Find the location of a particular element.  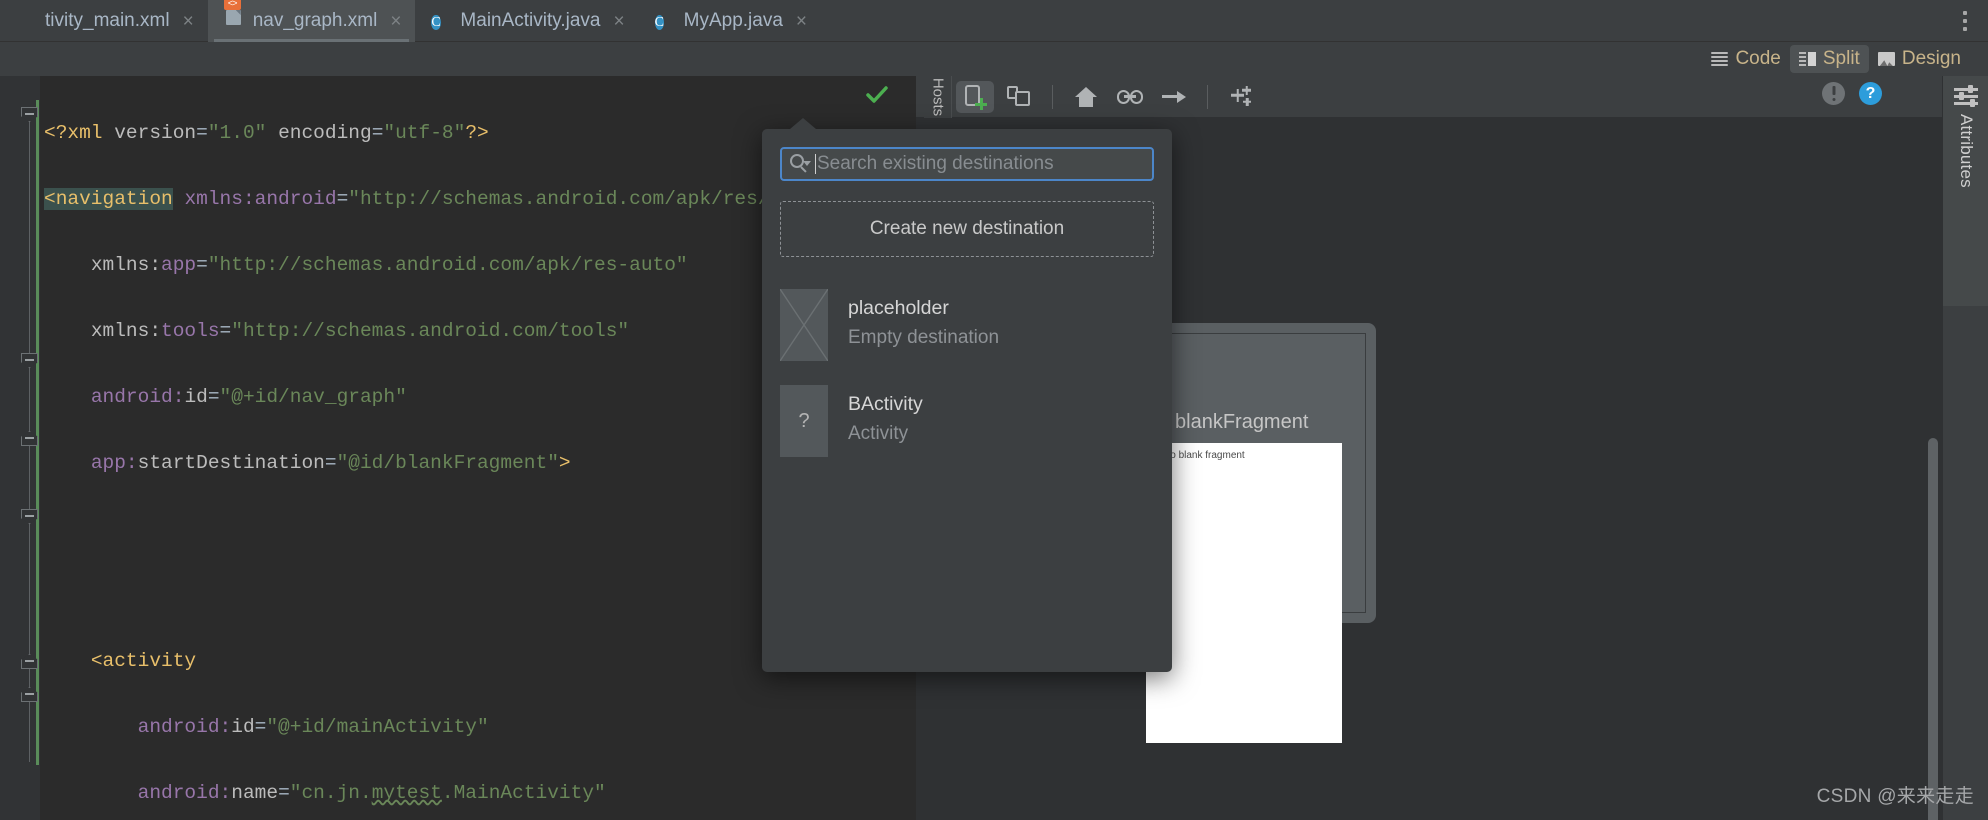

tab-mainactivity-java: C MainActivity.java × is located at coordinates (526, 21).